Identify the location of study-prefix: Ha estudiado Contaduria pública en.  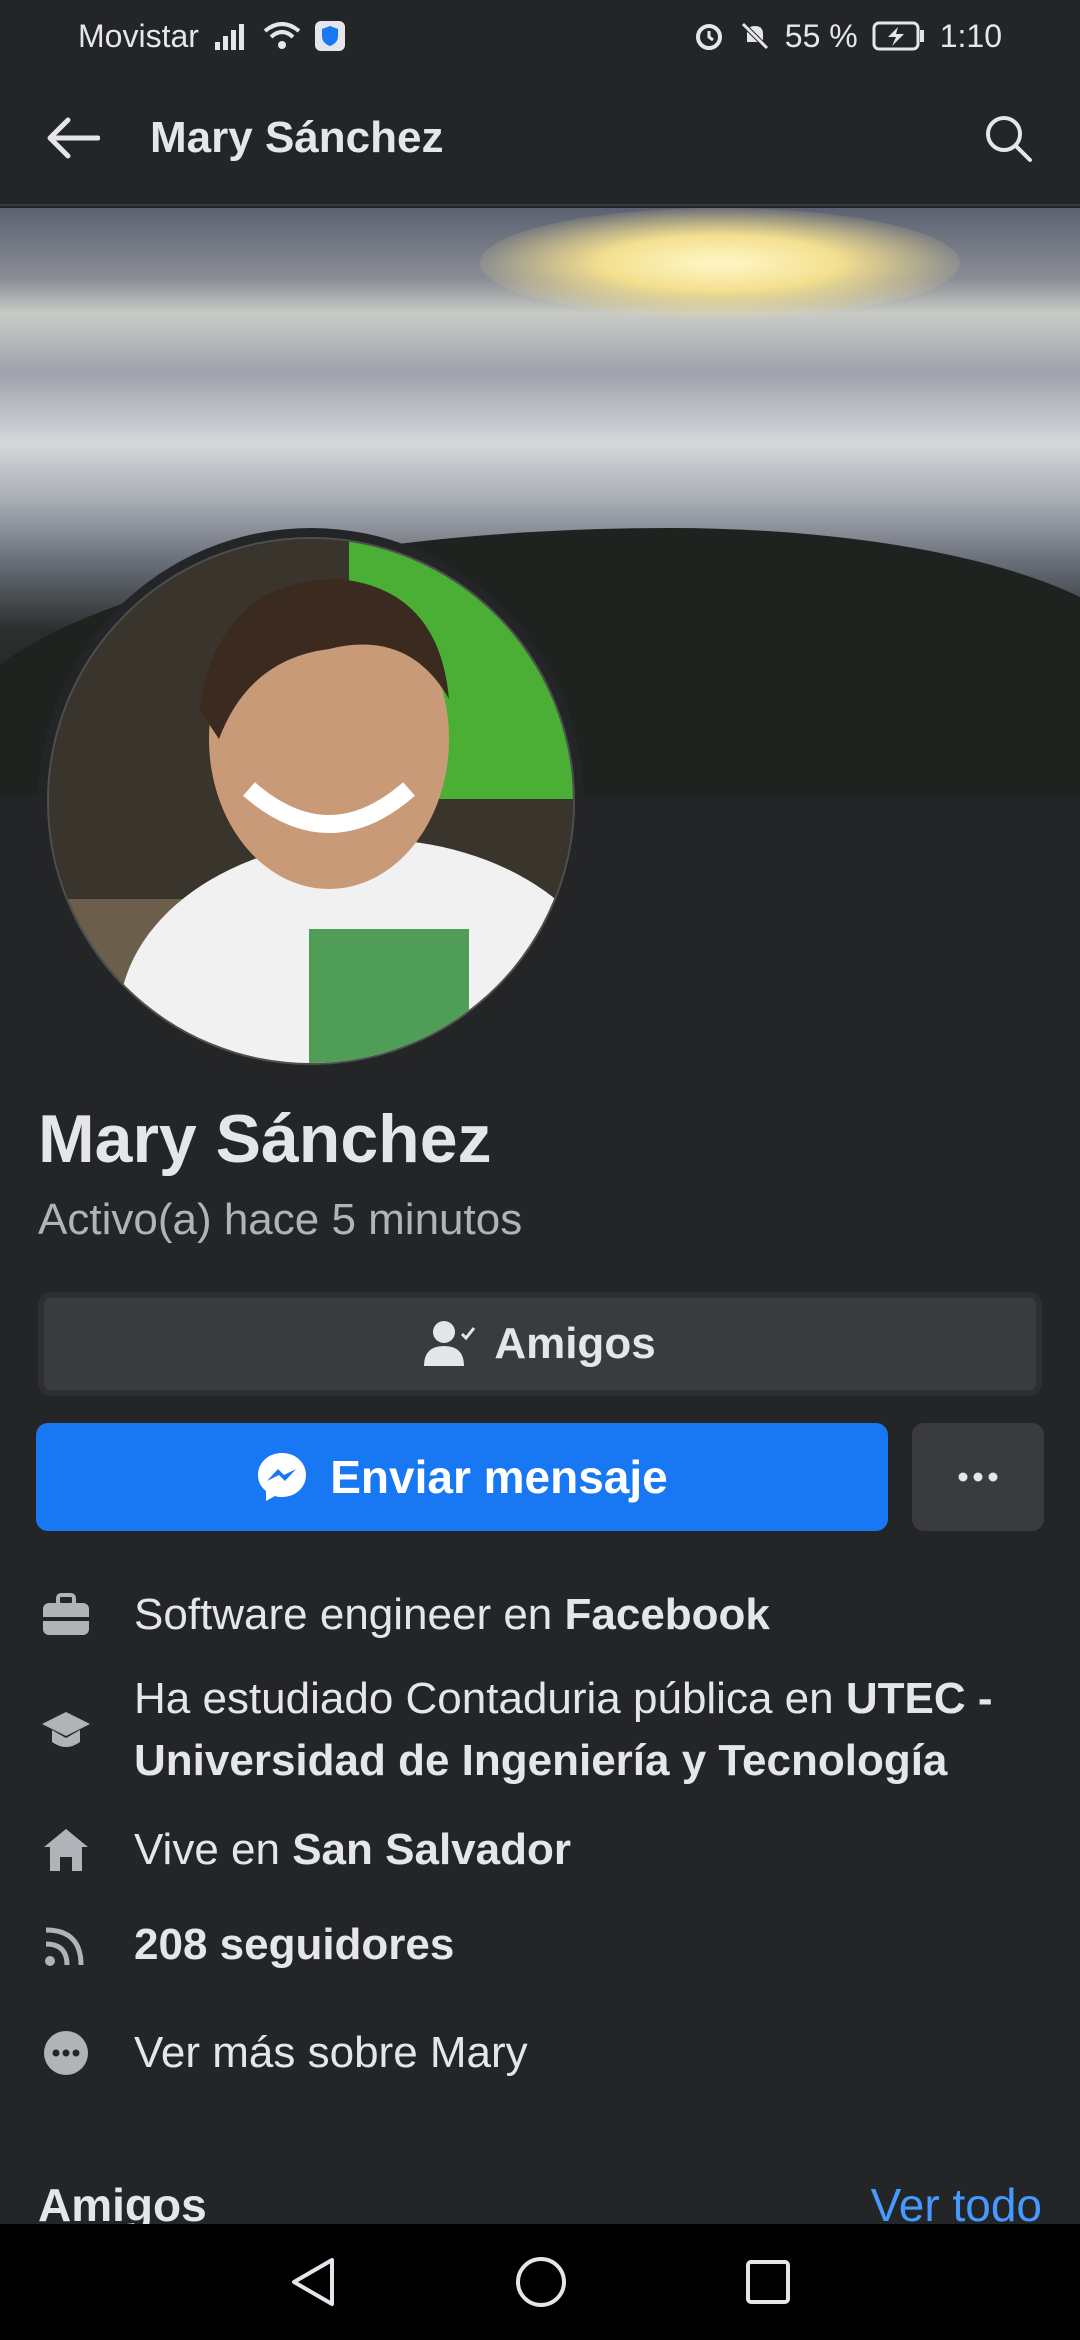
(490, 1698).